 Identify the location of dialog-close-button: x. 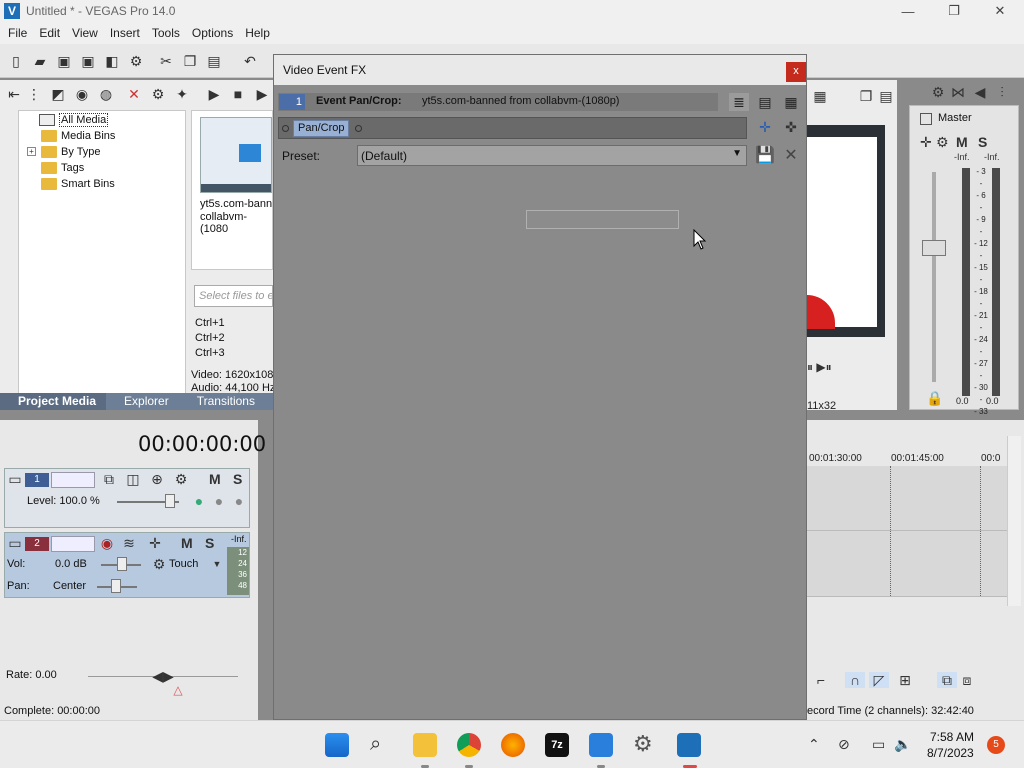
(796, 72).